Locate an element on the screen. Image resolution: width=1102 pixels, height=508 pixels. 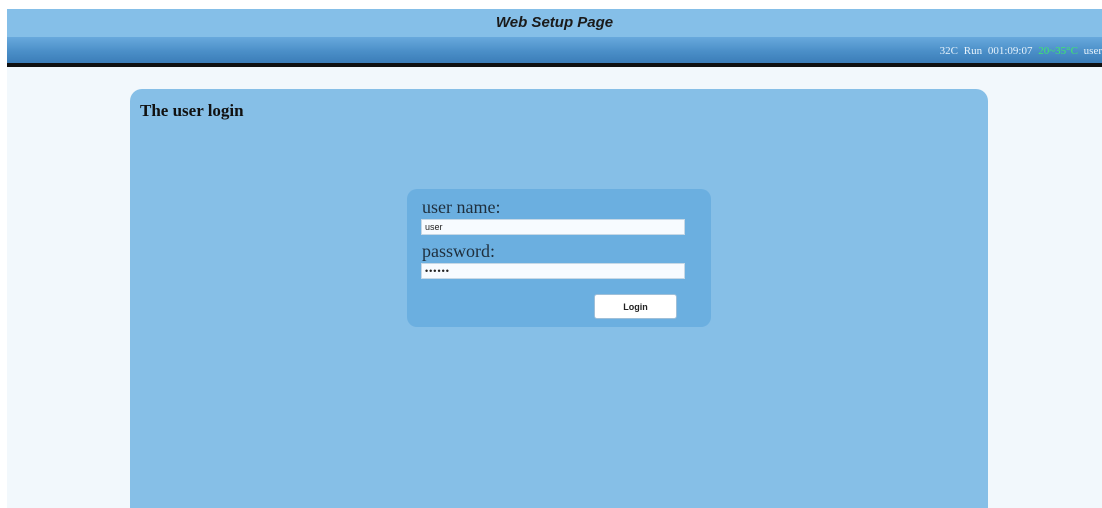
username-label: user name: is located at coordinates (461, 207).